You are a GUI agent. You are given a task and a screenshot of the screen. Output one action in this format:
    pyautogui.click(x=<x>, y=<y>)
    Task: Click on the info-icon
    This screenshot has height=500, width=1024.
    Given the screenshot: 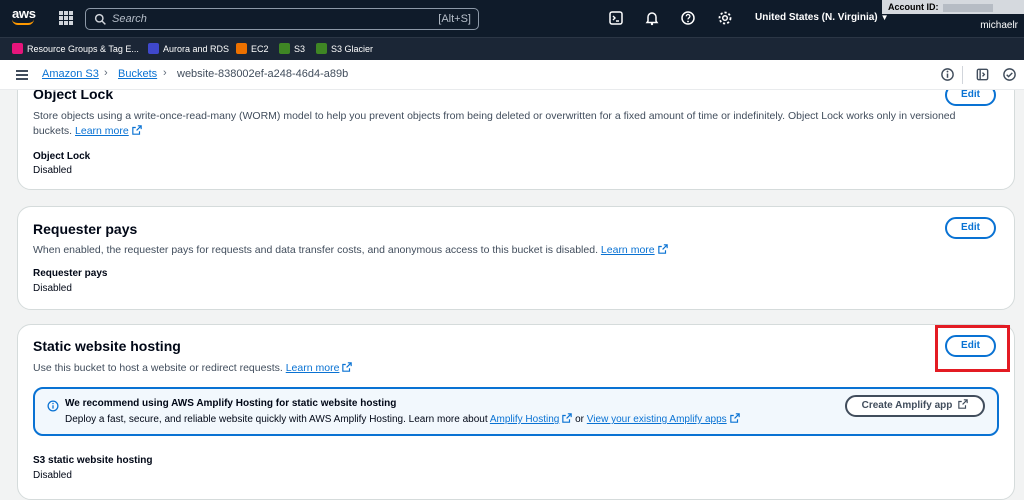 What is the action you would take?
    pyautogui.click(x=947, y=74)
    